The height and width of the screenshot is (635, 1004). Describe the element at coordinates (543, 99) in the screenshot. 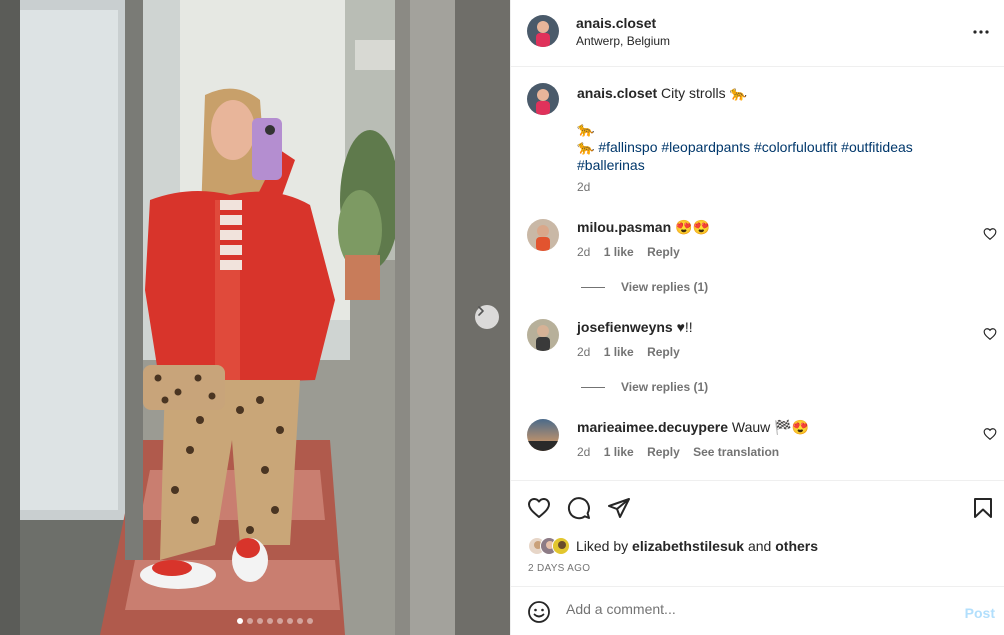

I see `caption-avatar` at that location.